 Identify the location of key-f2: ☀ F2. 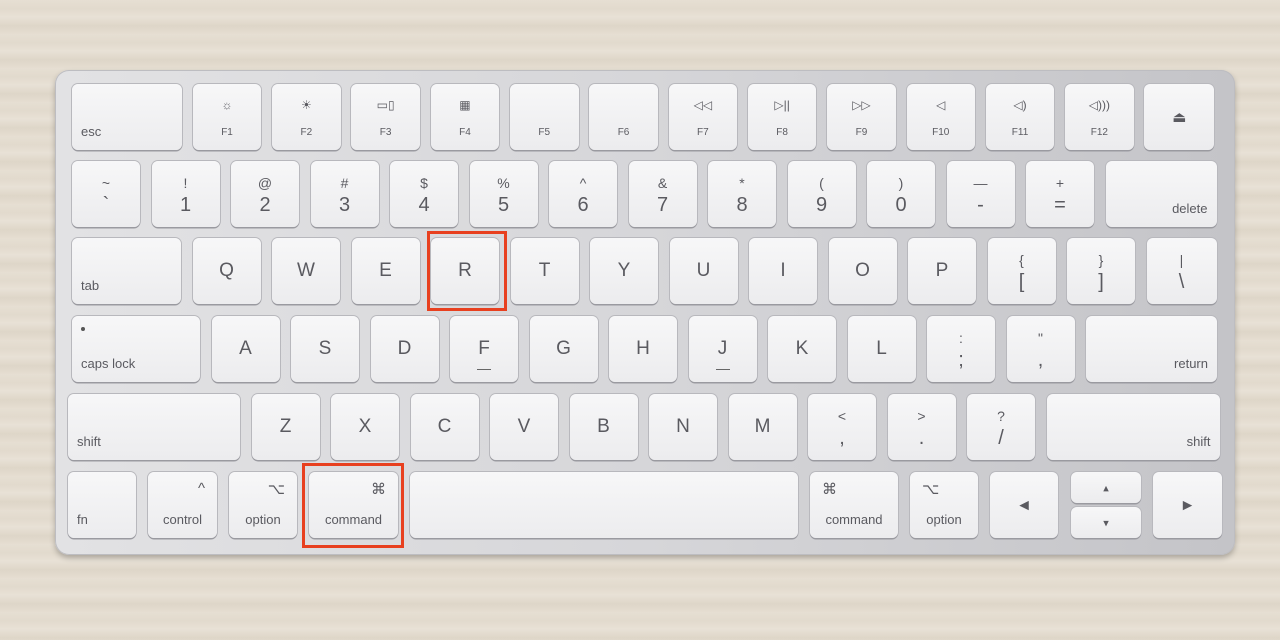
(306, 117).